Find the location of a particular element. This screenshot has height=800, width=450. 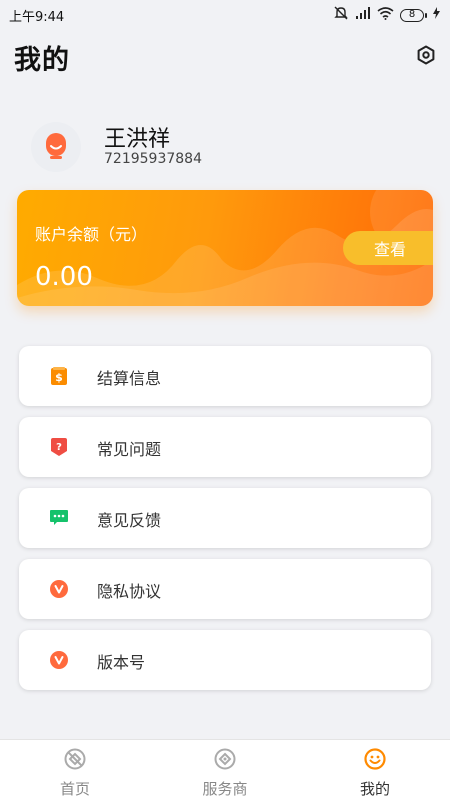

version-icon is located at coordinates (59, 660).